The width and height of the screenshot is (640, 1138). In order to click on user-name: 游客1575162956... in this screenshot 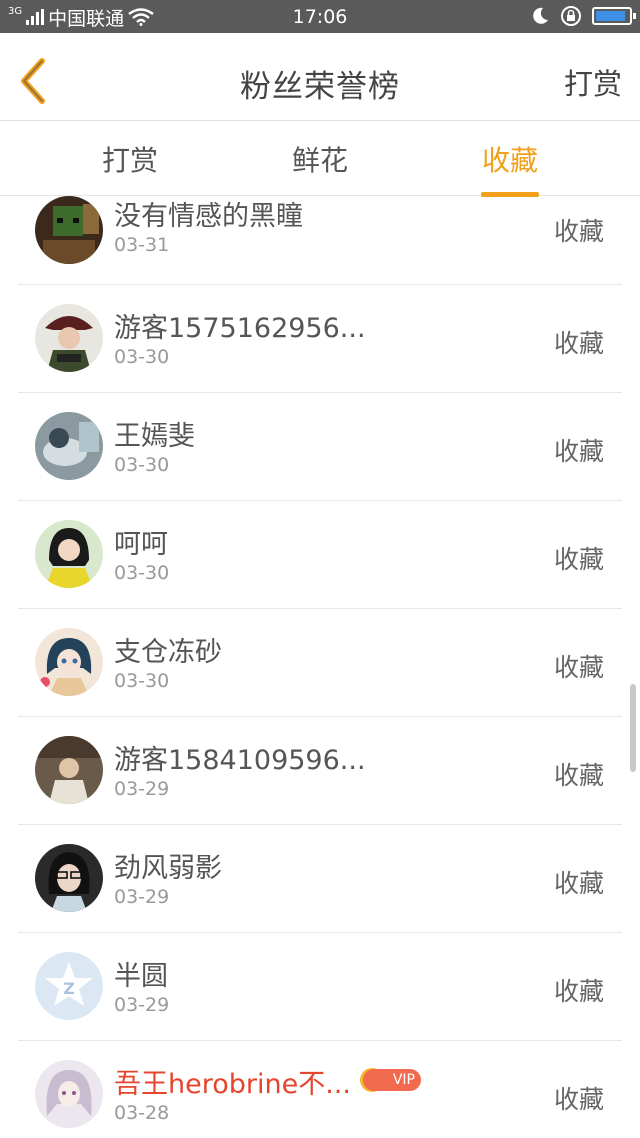, I will do `click(240, 328)`.